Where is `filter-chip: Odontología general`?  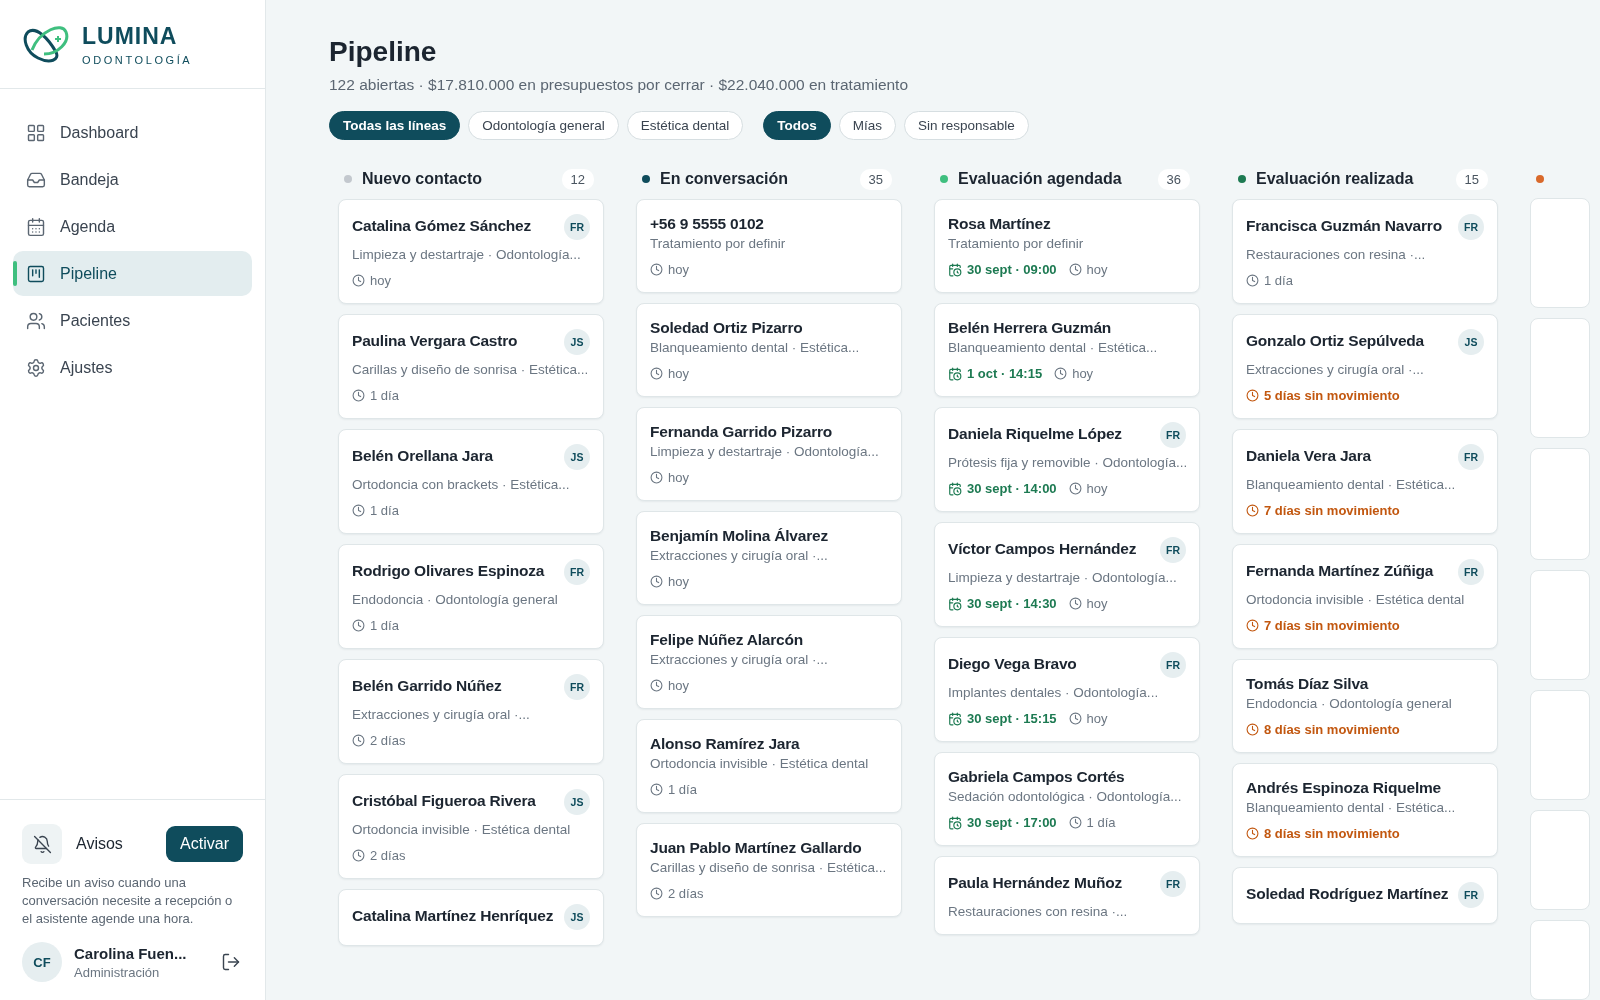
filter-chip: Odontología general is located at coordinates (543, 125).